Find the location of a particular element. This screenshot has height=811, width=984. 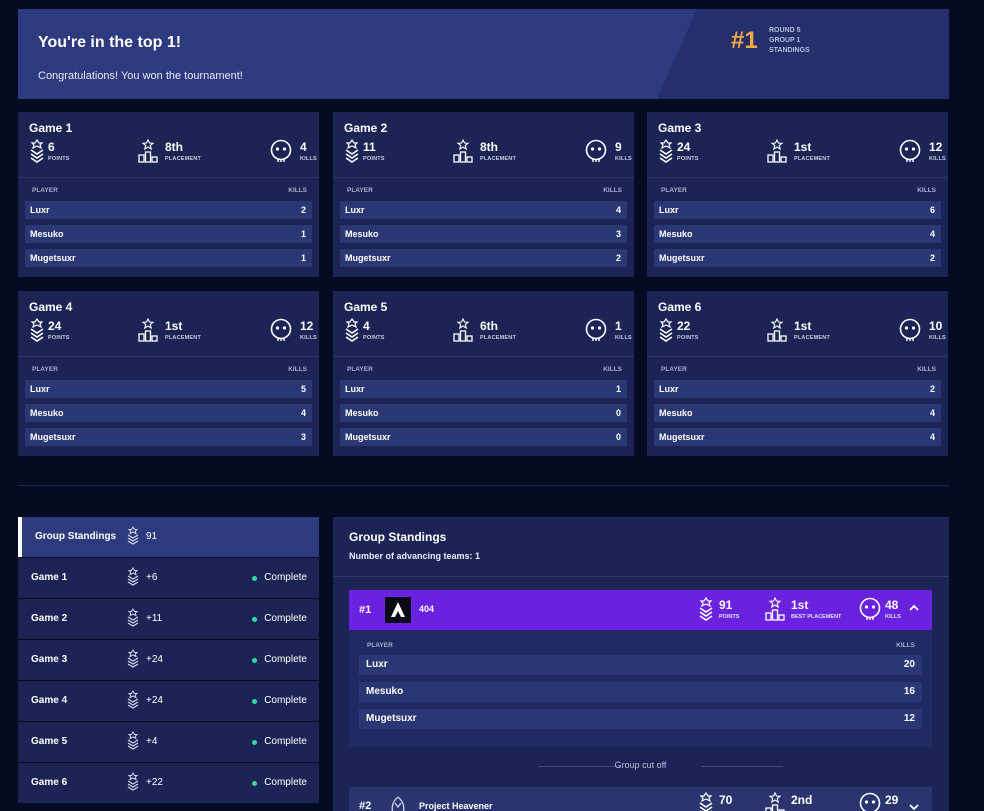

kills-value: 9 is located at coordinates (618, 147).